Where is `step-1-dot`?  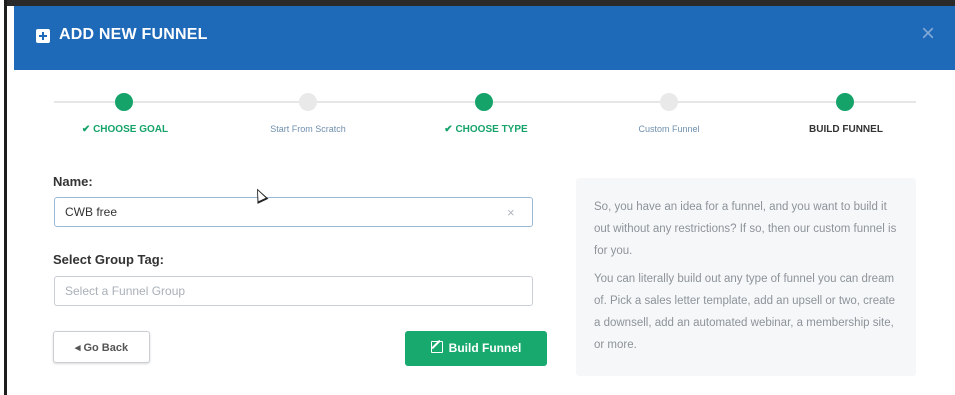
step-1-dot is located at coordinates (124, 102).